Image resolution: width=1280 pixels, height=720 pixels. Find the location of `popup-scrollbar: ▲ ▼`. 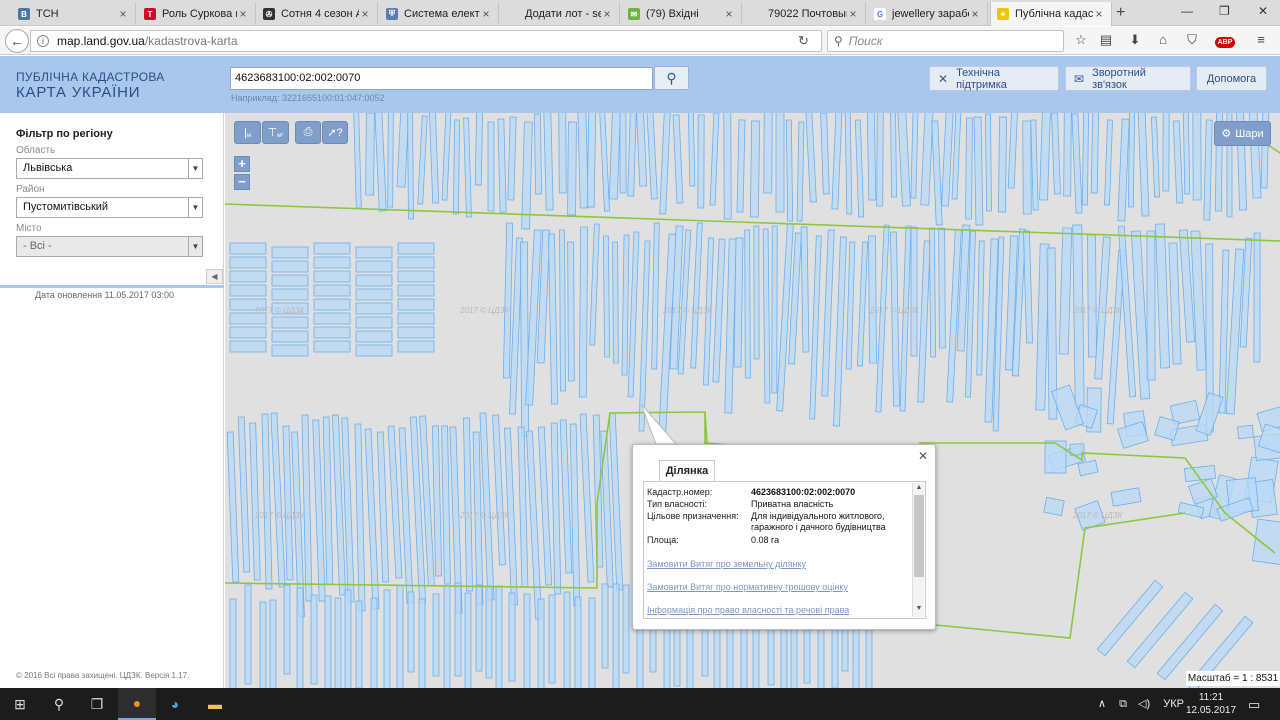

popup-scrollbar: ▲ ▼ is located at coordinates (918, 550).